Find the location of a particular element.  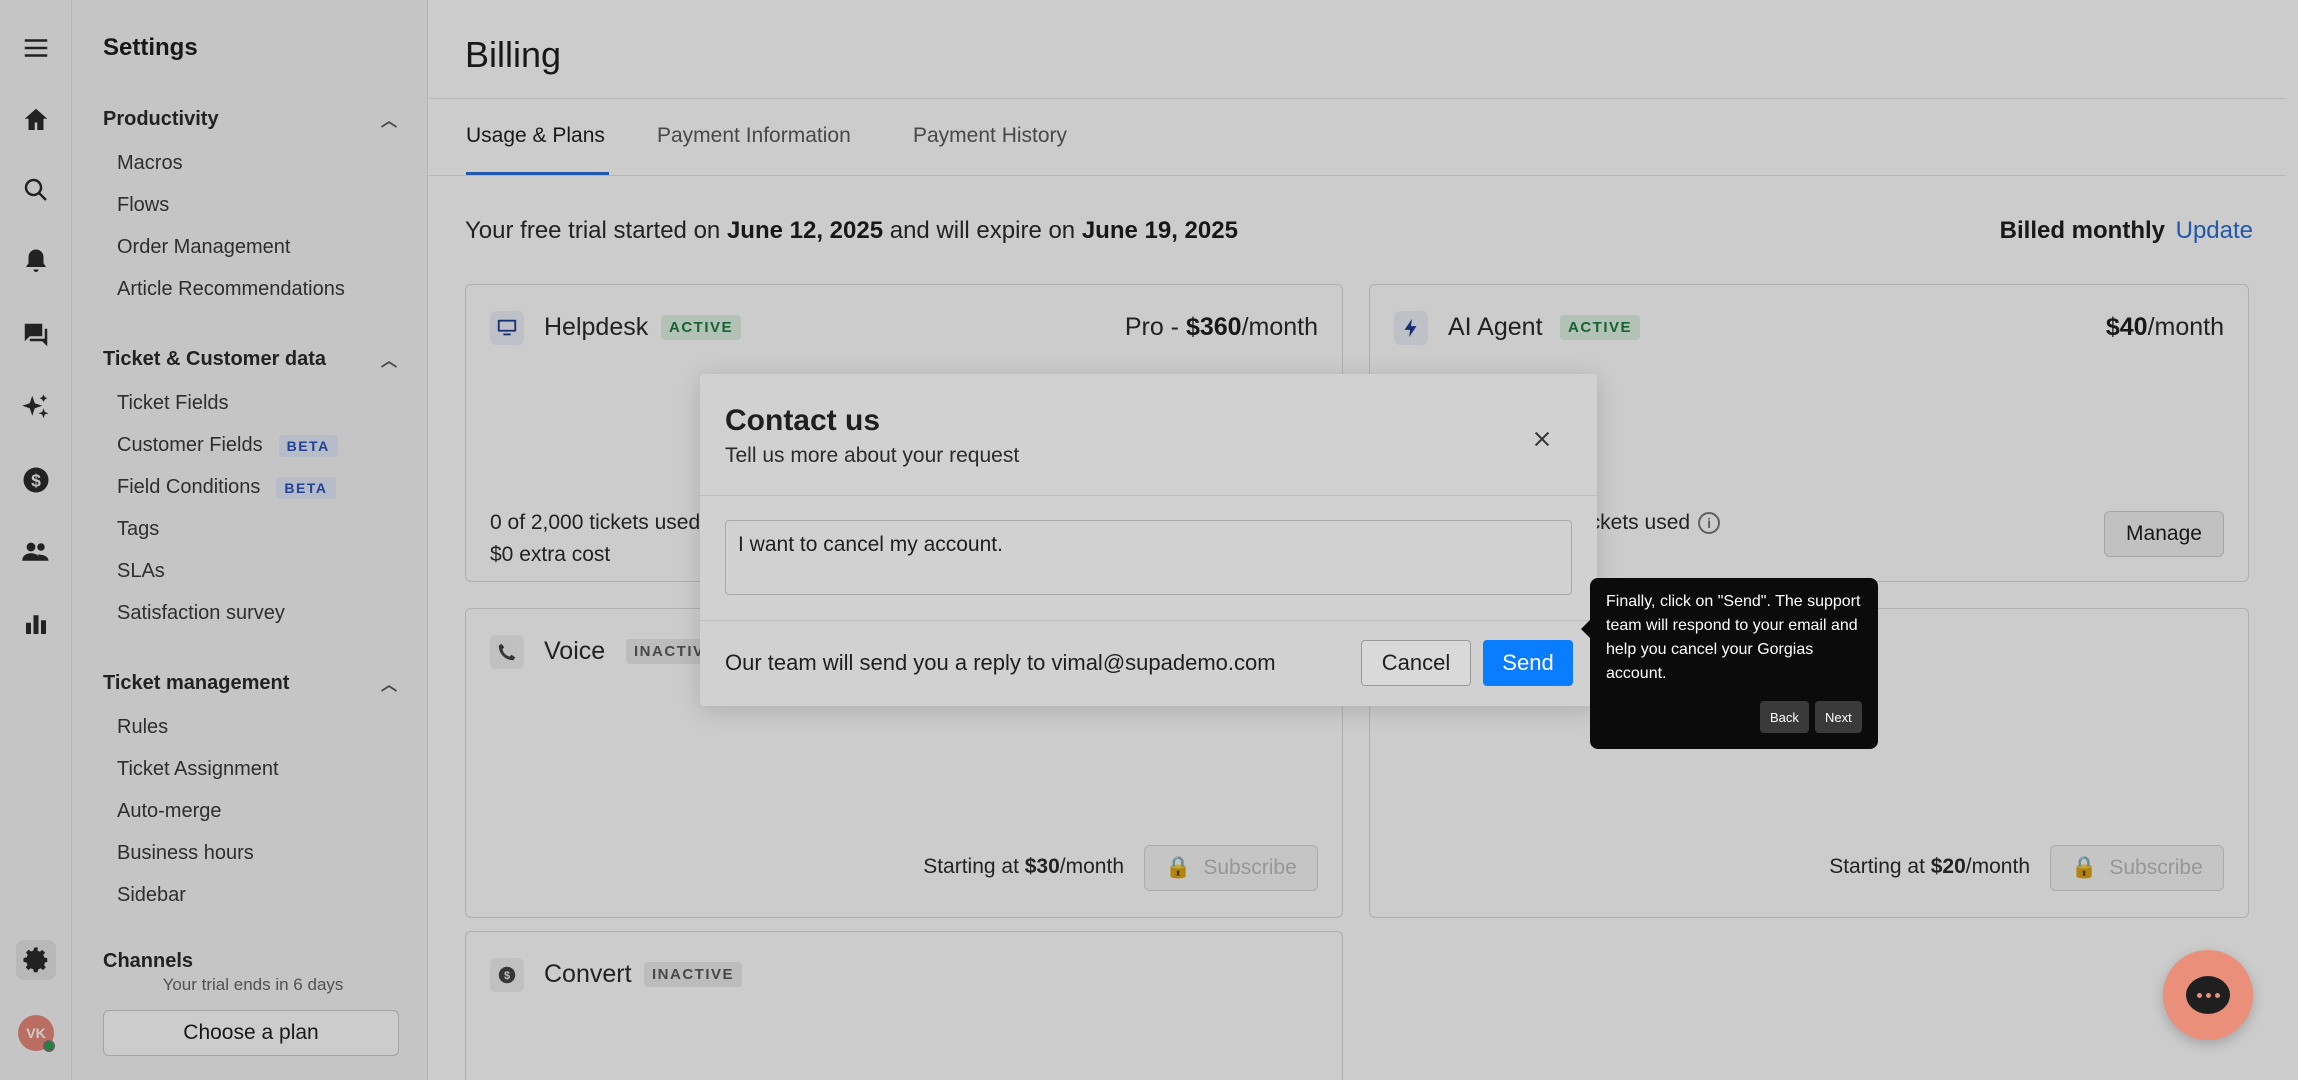

tooltip-next-button: Next is located at coordinates (1838, 717).